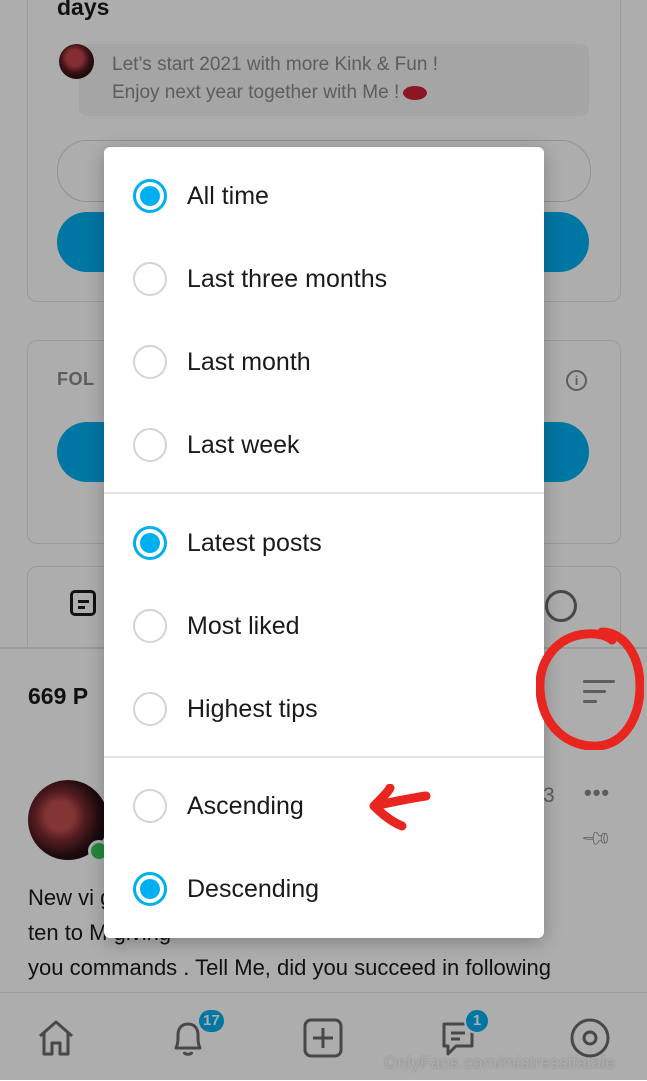 This screenshot has width=647, height=1081. What do you see at coordinates (590, 688) in the screenshot?
I see `red-circle-annotation` at bounding box center [590, 688].